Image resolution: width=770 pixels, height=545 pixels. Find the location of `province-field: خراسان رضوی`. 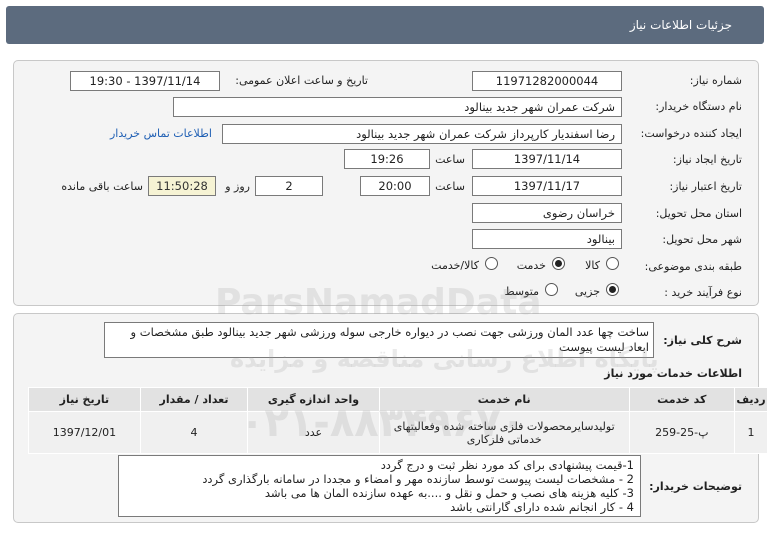

province-field: خراسان رضوی is located at coordinates (547, 213).